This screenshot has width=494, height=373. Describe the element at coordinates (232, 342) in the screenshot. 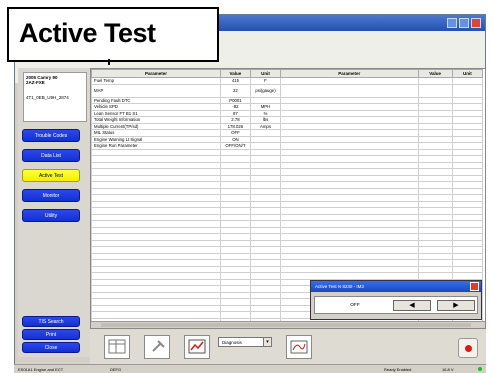

I see `mode-select-value: Diagnosis` at that location.